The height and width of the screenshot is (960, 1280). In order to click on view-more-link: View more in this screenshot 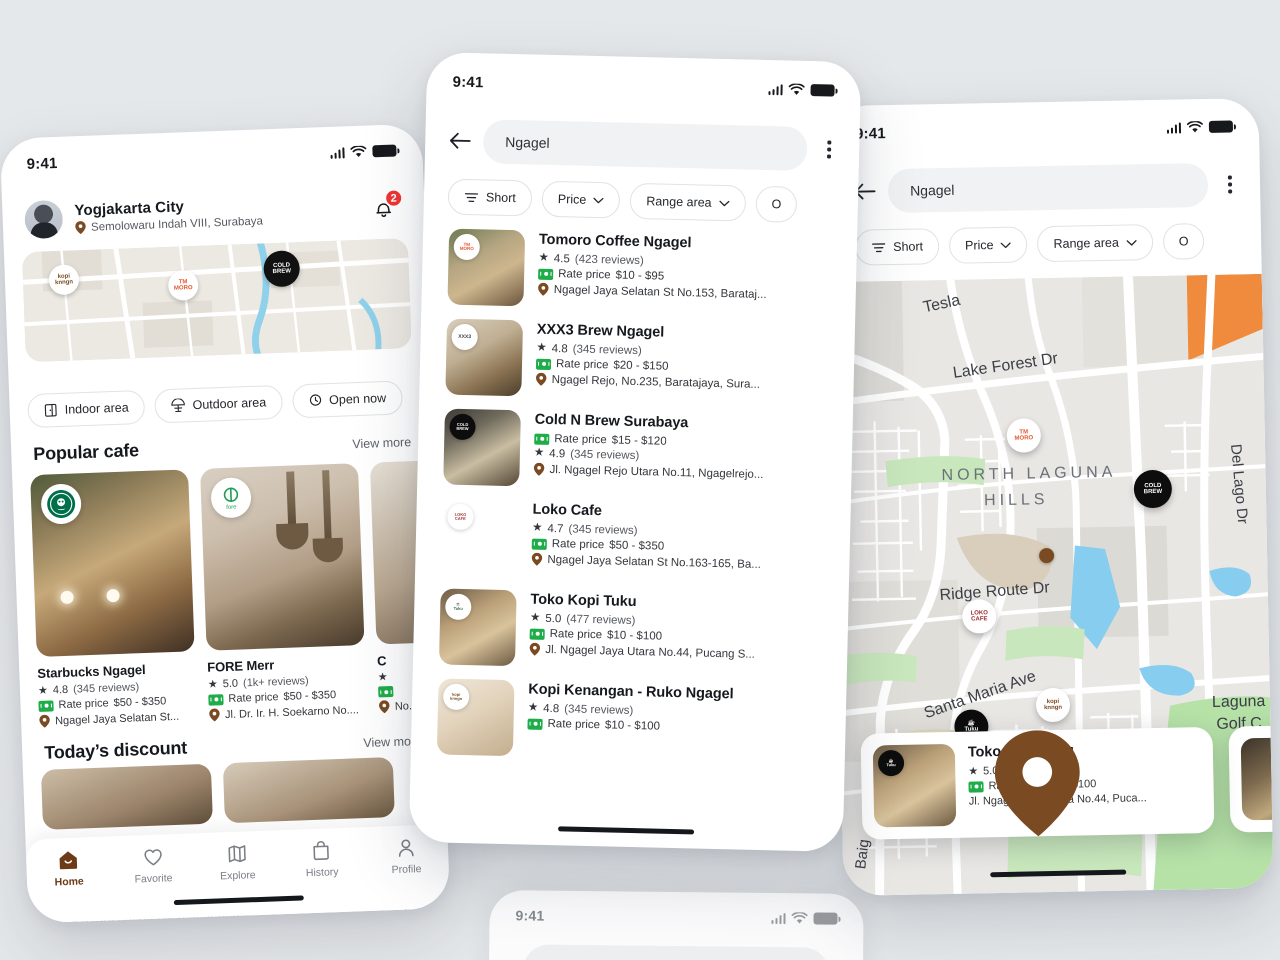, I will do `click(381, 443)`.